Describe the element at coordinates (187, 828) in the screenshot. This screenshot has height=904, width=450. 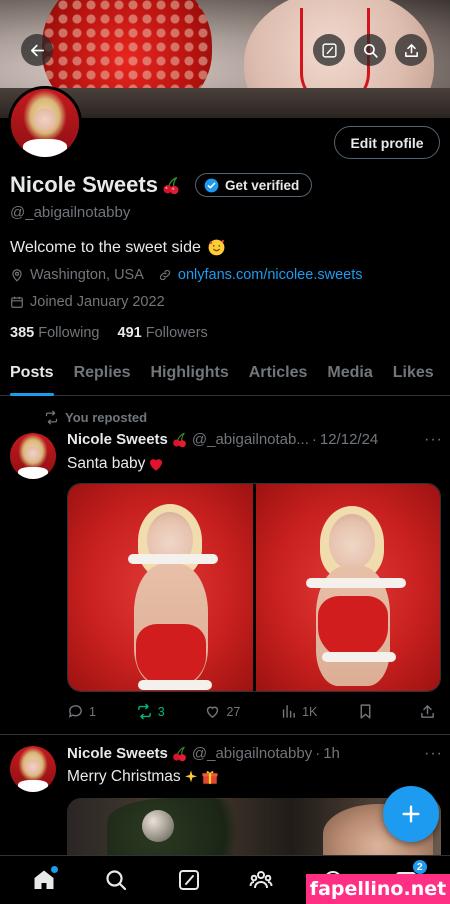
I see `media-tree` at that location.